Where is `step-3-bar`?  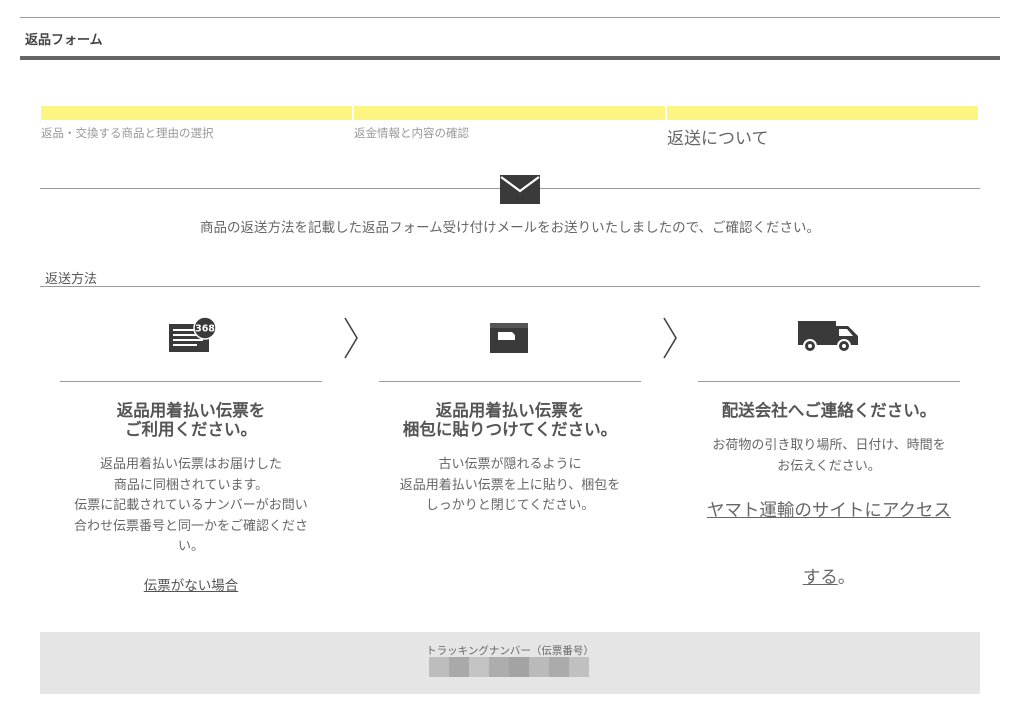
step-3-bar is located at coordinates (822, 113).